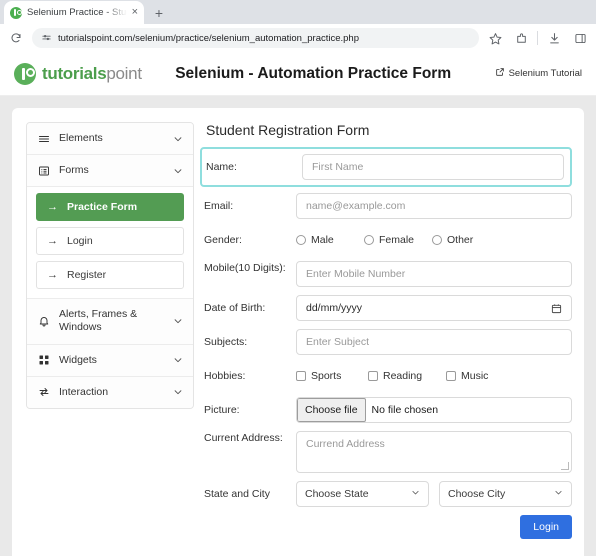  What do you see at coordinates (159, 13) in the screenshot?
I see `new-tab-button: +` at bounding box center [159, 13].